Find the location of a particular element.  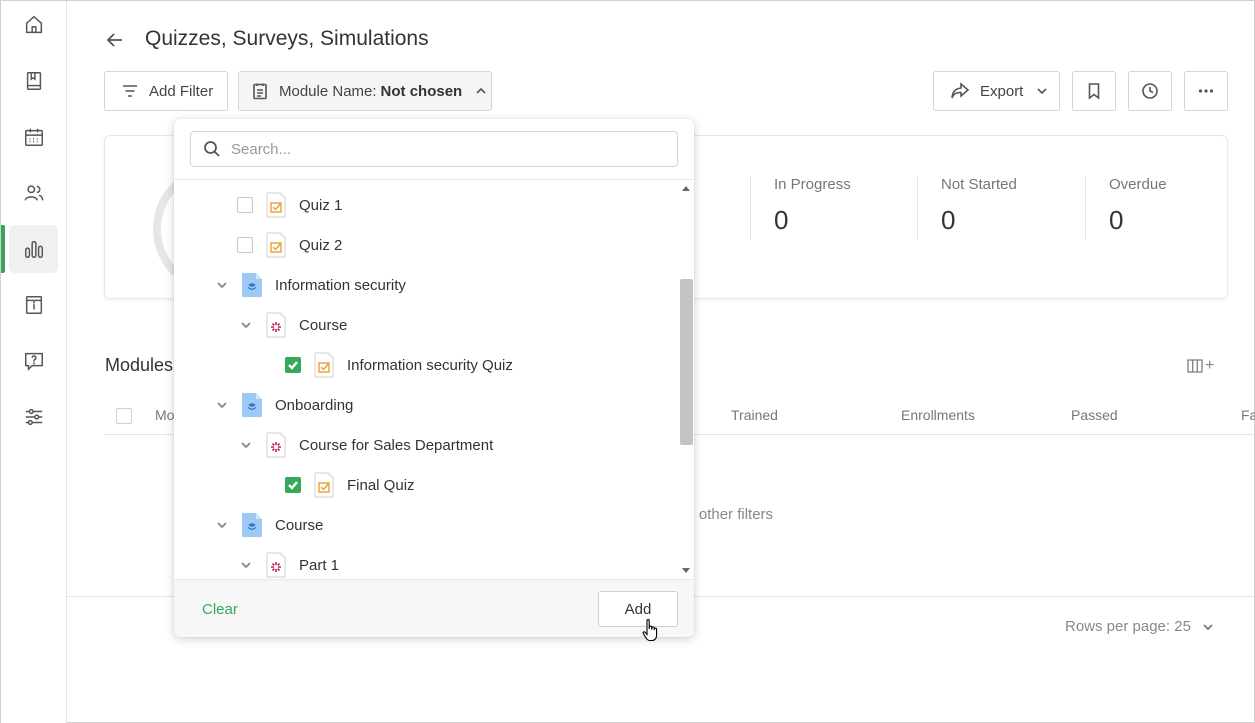

sidebar is located at coordinates (34, 362).